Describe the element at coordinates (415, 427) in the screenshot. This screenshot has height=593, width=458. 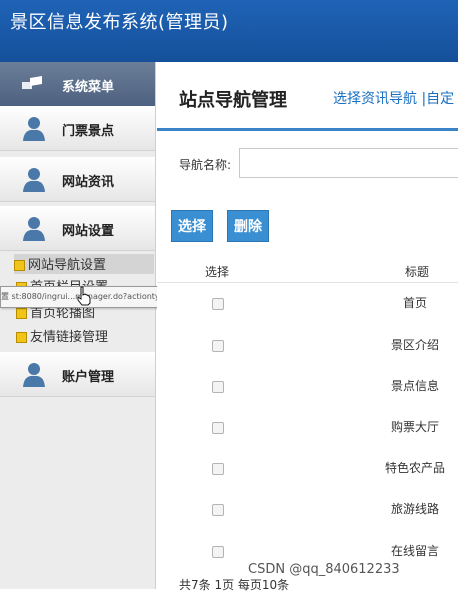
I see `row-title: 购票大厅` at that location.